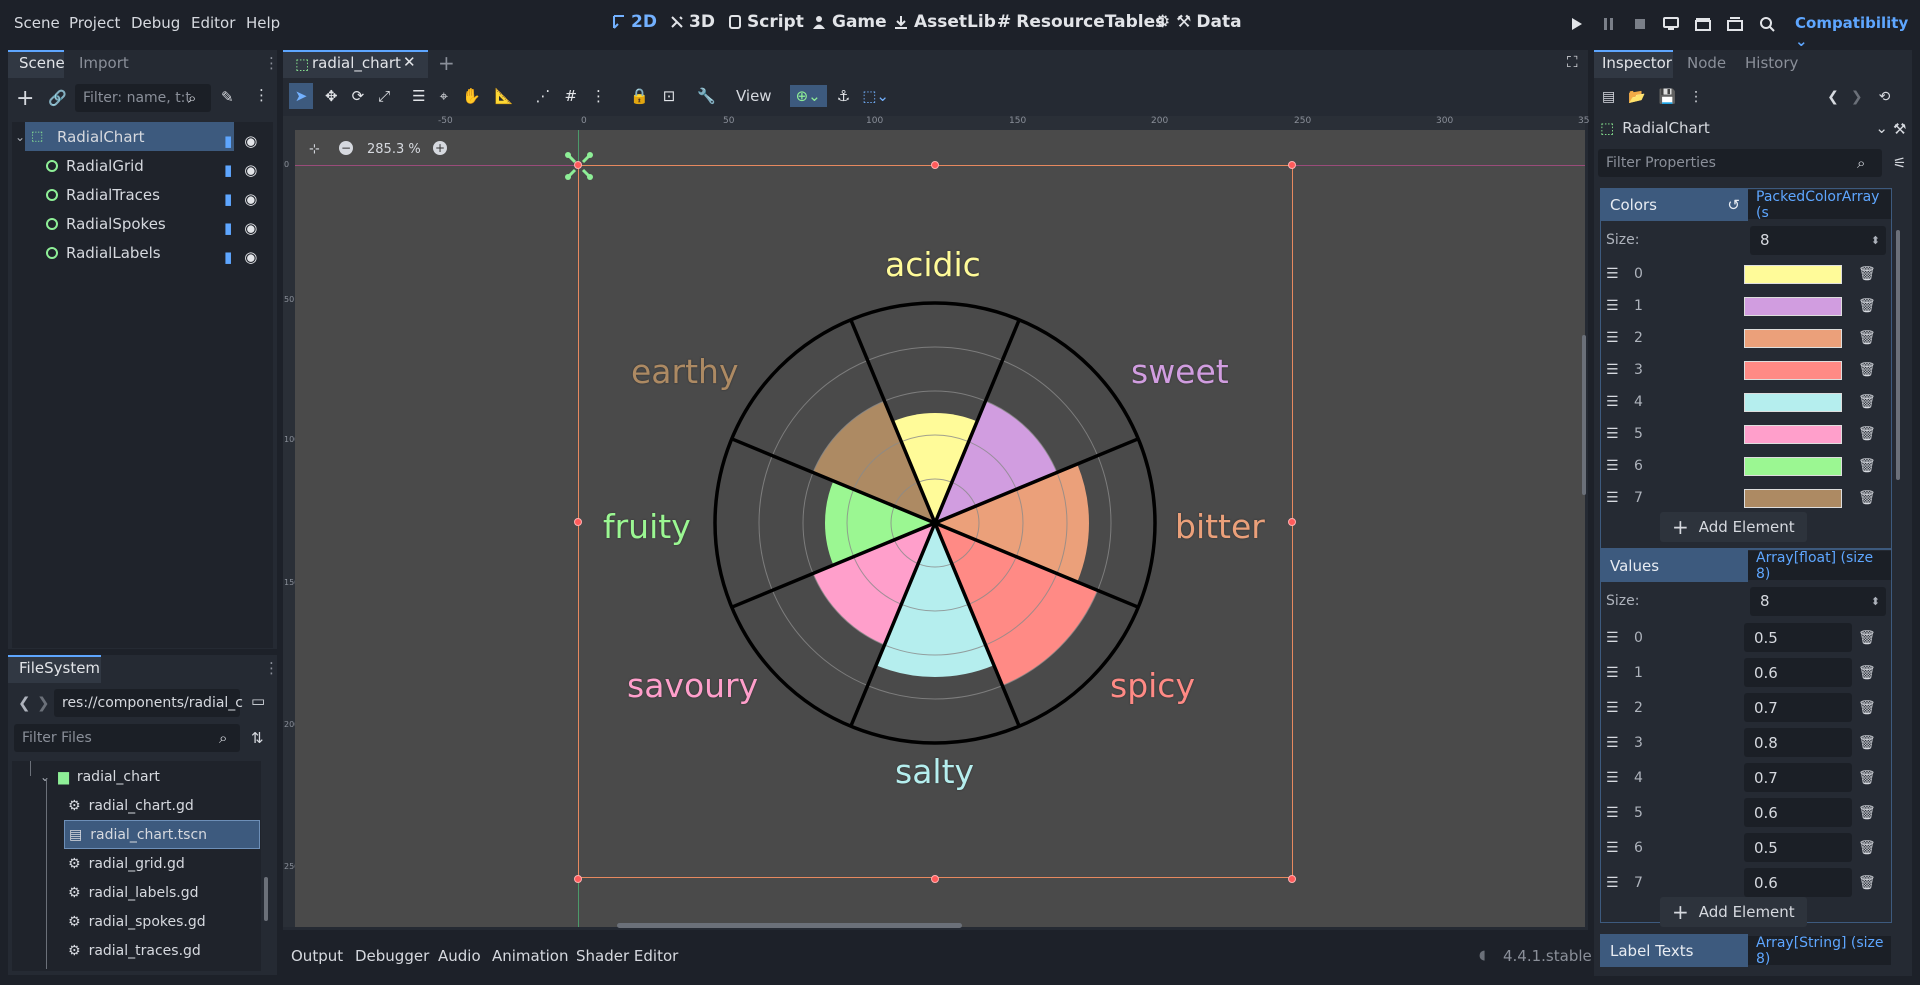  I want to click on select-tool-icon: ➤, so click(301, 96).